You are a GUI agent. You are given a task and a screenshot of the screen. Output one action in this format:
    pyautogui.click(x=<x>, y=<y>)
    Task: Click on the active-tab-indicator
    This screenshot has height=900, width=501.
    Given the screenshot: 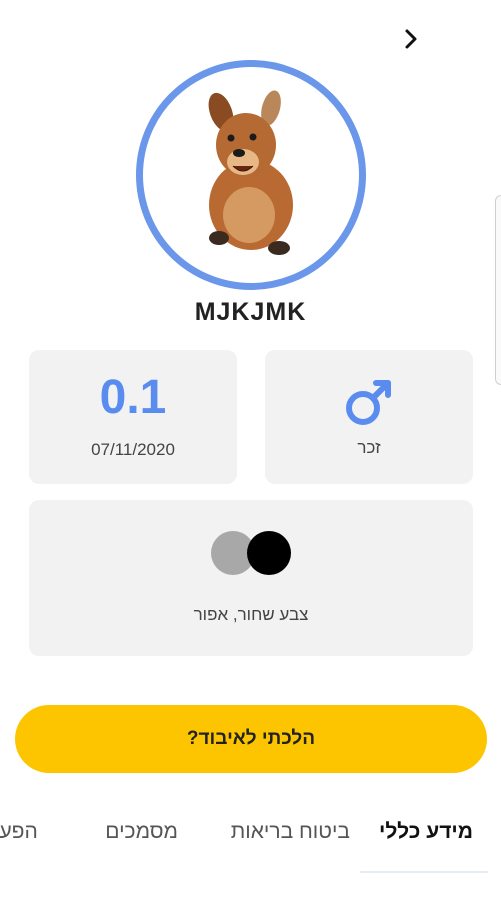 What is the action you would take?
    pyautogui.click(x=424, y=872)
    